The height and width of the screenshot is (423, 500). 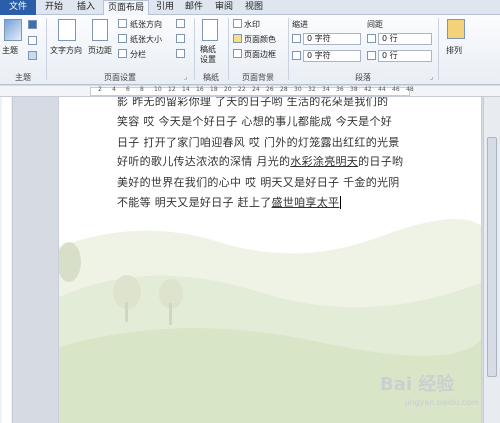 What do you see at coordinates (122, 53) in the screenshot?
I see `columns-icon` at bounding box center [122, 53].